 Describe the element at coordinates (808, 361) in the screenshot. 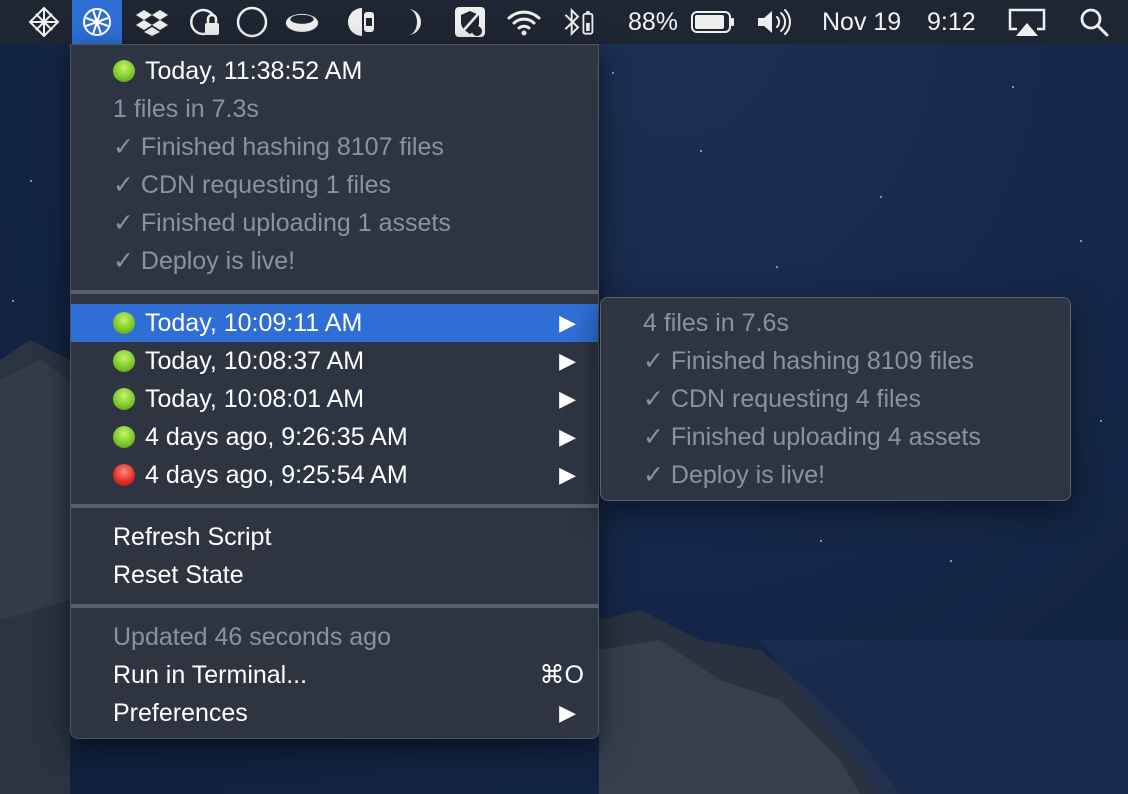

I see `submenu-detail: ✓ Finished hashing 8109 files` at that location.